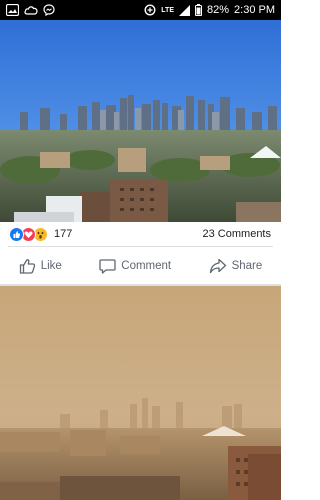 The image size is (320, 500). What do you see at coordinates (41, 234) in the screenshot?
I see `reactions-summary: 177` at bounding box center [41, 234].